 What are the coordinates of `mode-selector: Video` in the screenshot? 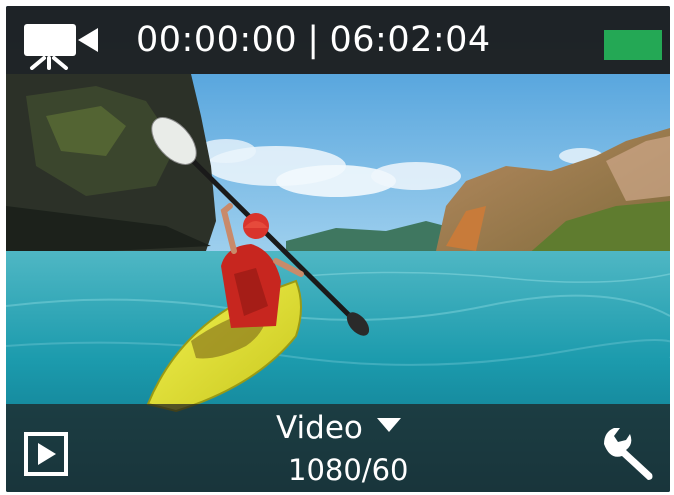 It's located at (338, 428).